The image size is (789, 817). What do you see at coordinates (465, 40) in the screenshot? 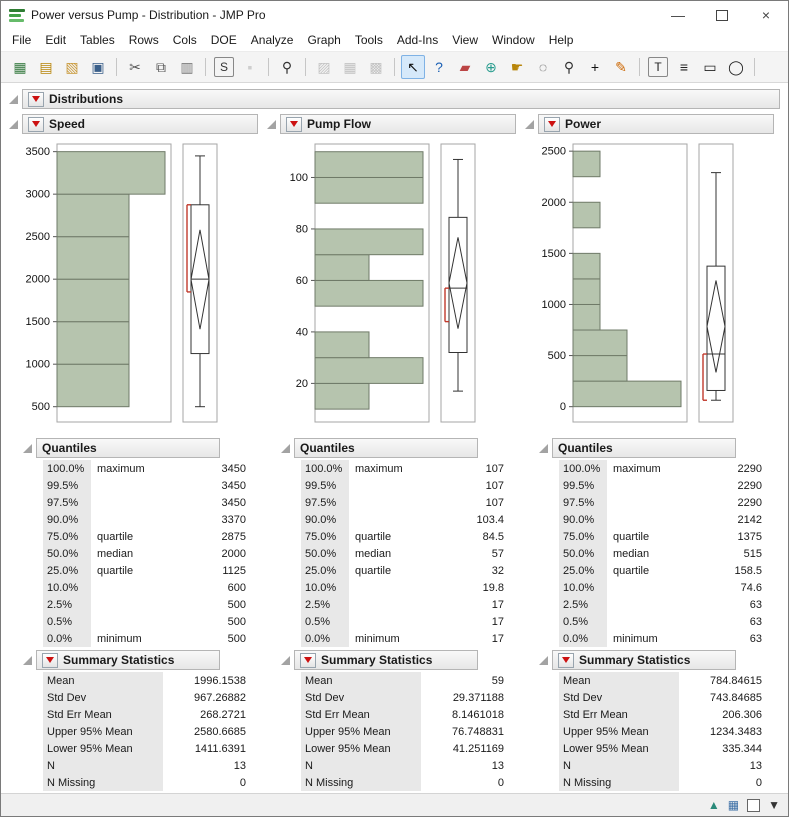
I see `menu-view: View` at bounding box center [465, 40].